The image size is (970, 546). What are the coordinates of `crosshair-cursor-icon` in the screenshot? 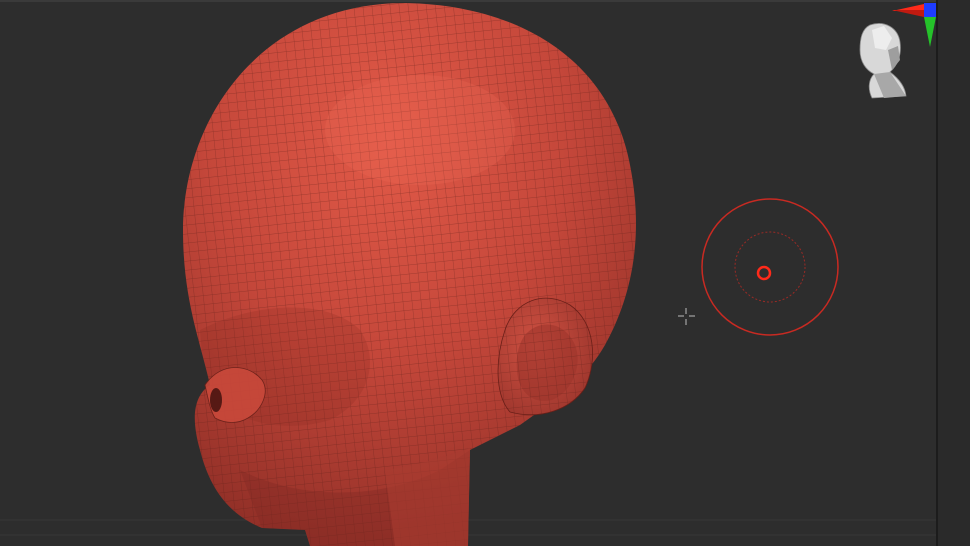 It's located at (686, 316).